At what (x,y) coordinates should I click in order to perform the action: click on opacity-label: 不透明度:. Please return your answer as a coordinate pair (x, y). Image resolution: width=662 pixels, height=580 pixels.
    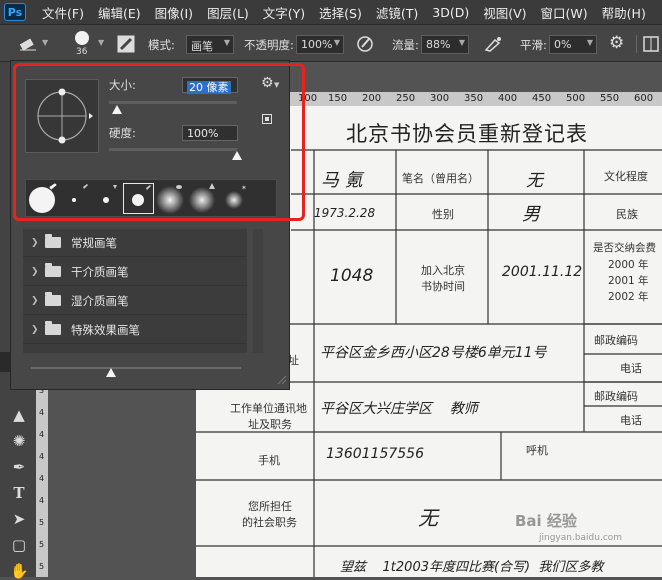
    Looking at the image, I should click on (269, 45).